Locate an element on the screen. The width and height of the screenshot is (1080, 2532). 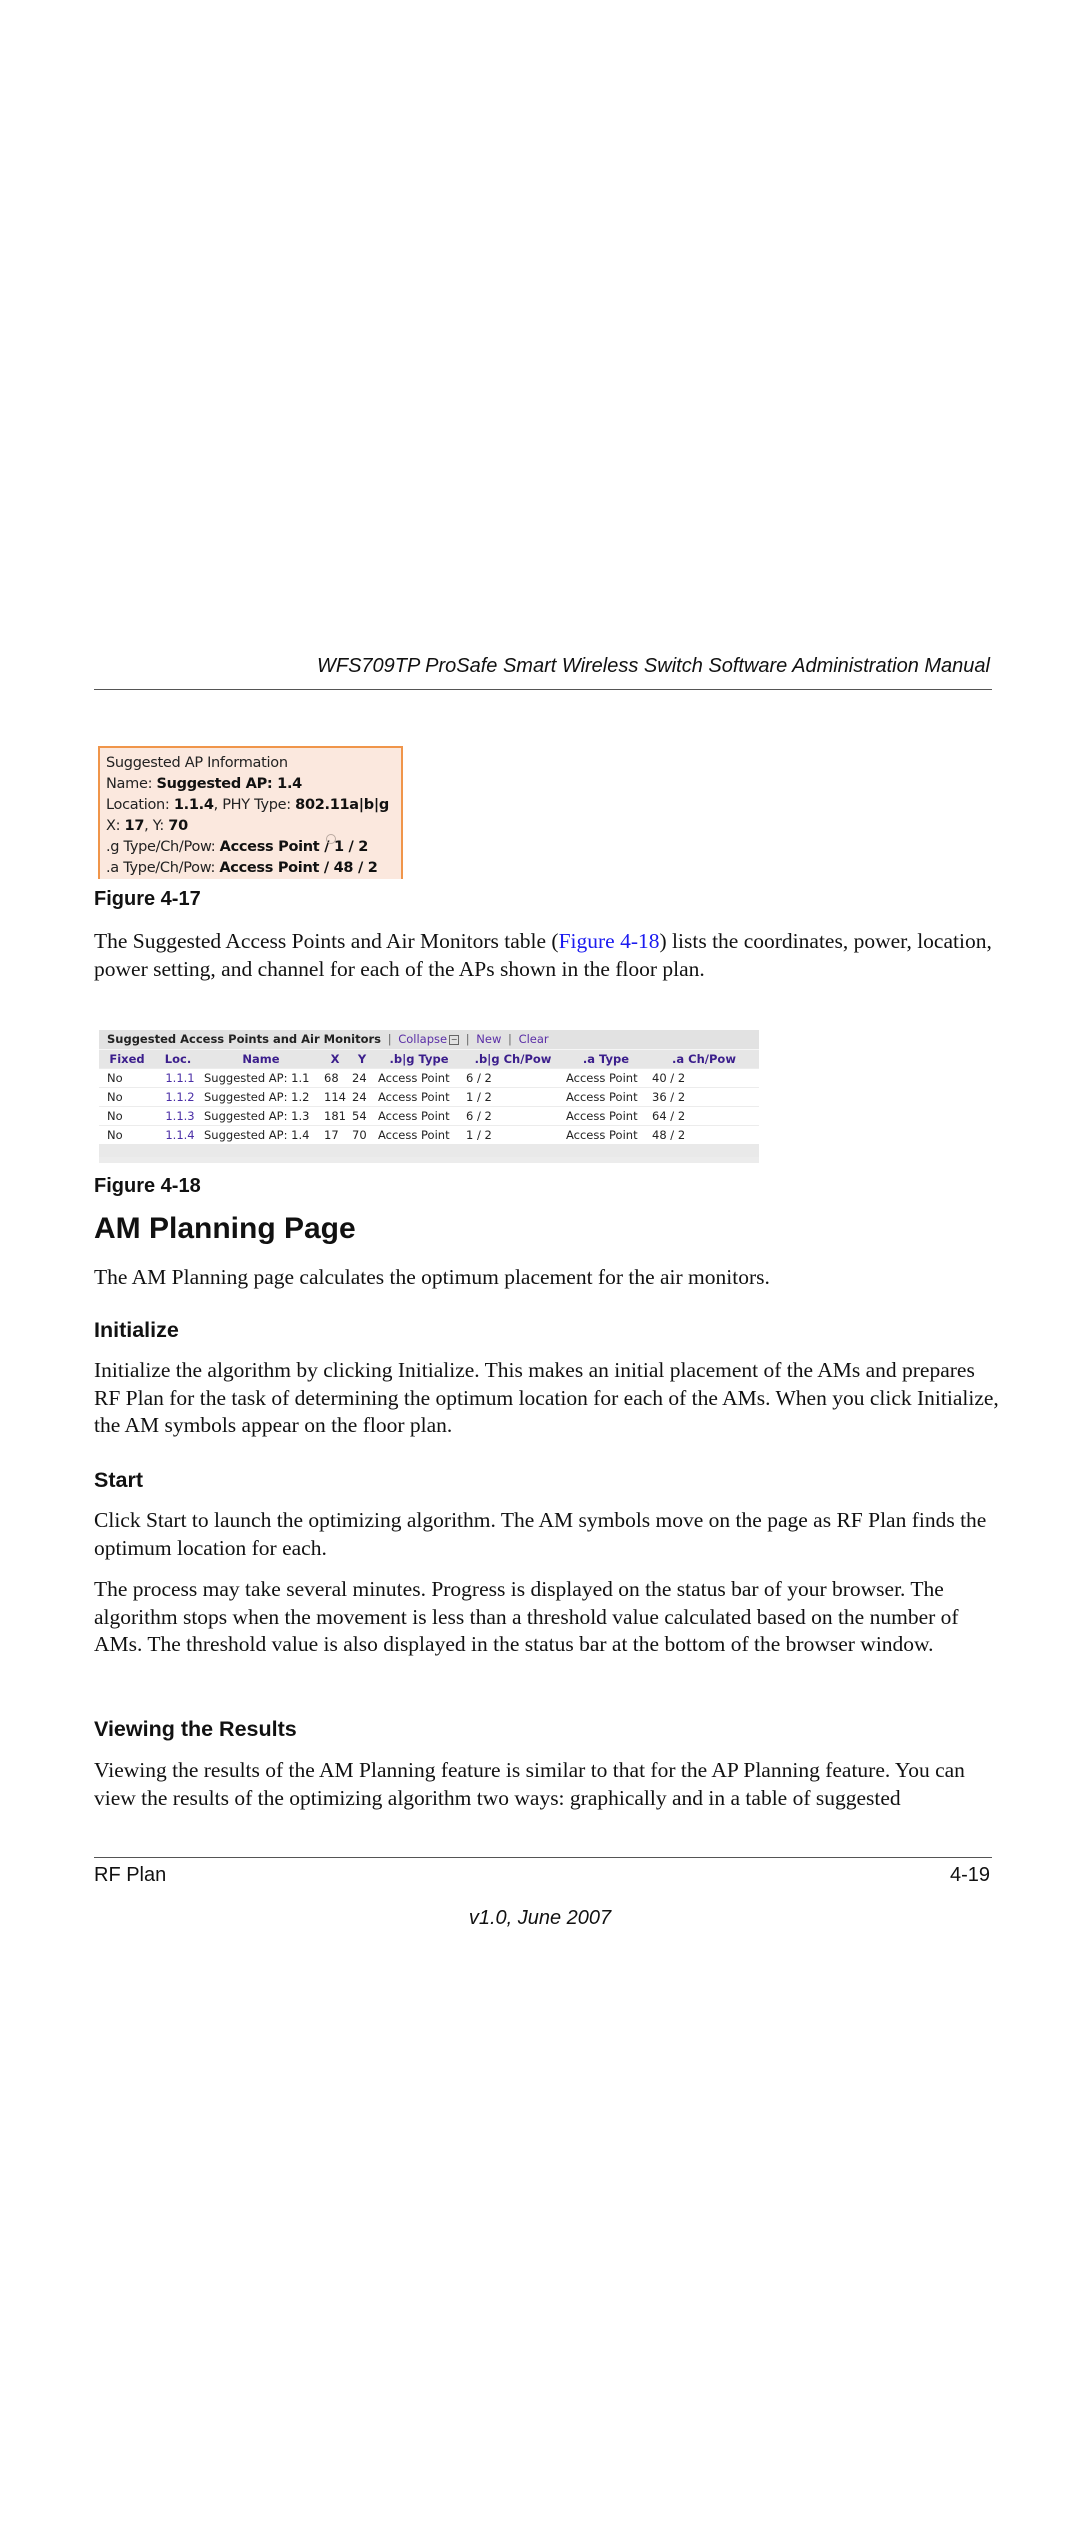
collapse-link: Collapse − is located at coordinates (429, 1039).